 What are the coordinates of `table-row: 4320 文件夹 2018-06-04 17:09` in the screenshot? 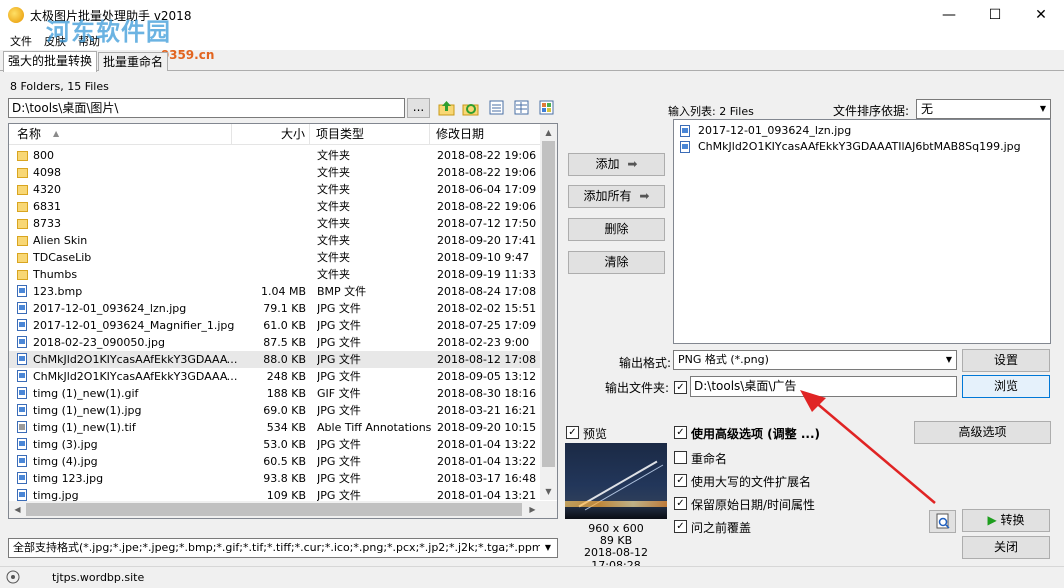 It's located at (275, 189).